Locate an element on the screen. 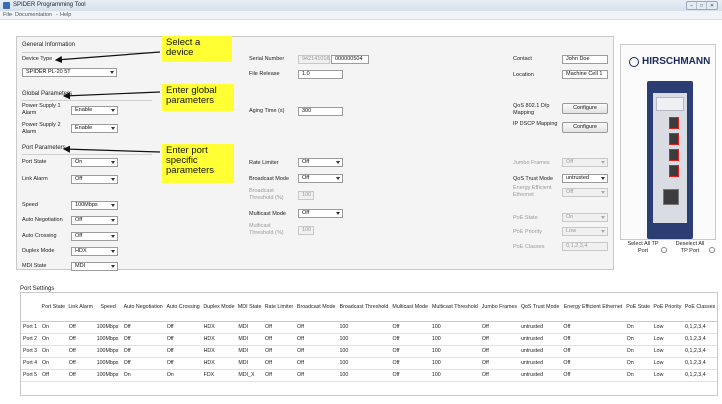 This screenshot has height=404, width=722. multicast-mode-value: Off is located at coordinates (306, 213).